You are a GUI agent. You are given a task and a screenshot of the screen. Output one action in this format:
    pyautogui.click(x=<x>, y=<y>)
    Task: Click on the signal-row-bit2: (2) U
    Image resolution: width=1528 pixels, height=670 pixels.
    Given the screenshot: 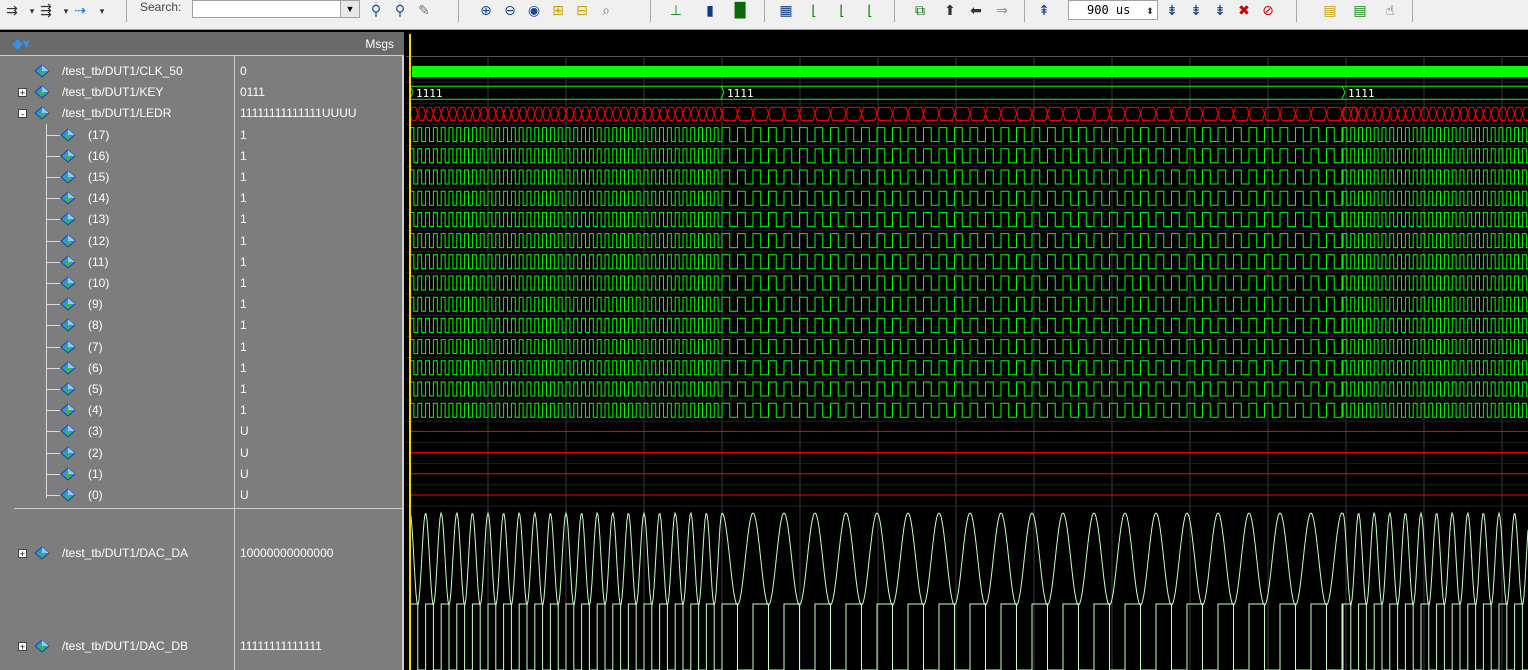 What is the action you would take?
    pyautogui.click(x=202, y=453)
    